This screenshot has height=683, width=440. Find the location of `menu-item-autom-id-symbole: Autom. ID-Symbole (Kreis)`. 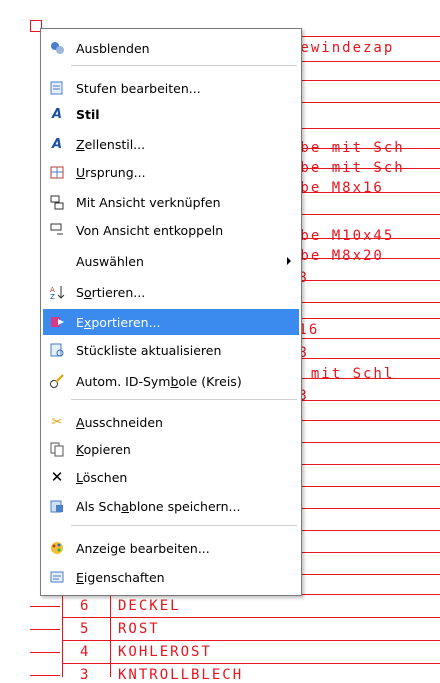

menu-item-autom-id-symbole: Autom. ID-Symbole (Kreis) is located at coordinates (171, 381).